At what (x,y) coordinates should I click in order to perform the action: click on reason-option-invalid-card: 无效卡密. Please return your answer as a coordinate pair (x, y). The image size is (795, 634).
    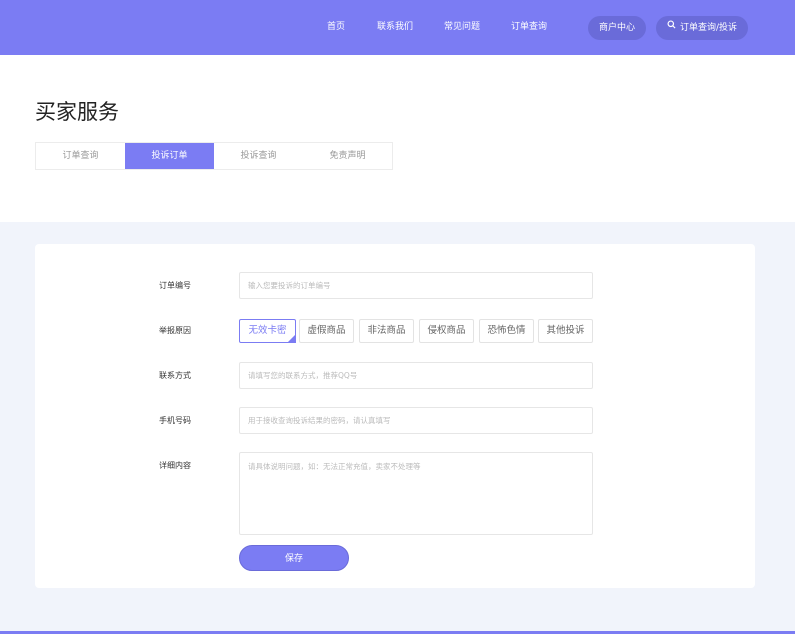
    Looking at the image, I should click on (267, 331).